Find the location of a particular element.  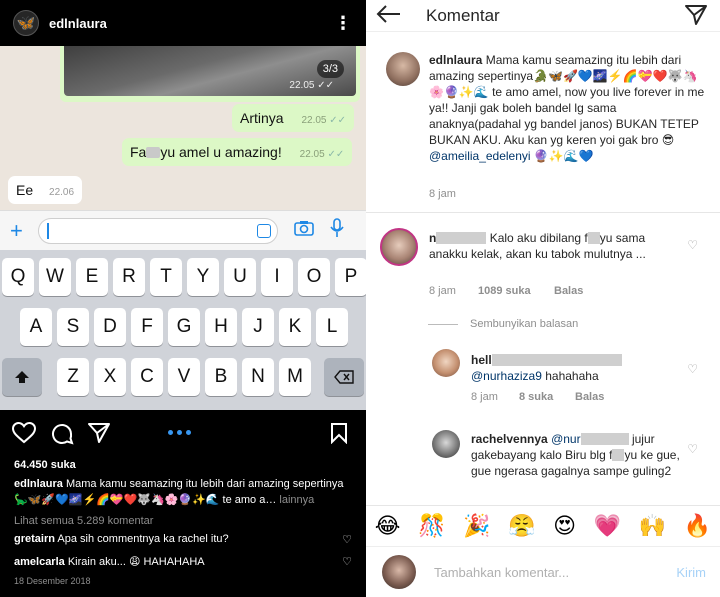

more-link: lainnya is located at coordinates (296, 500).